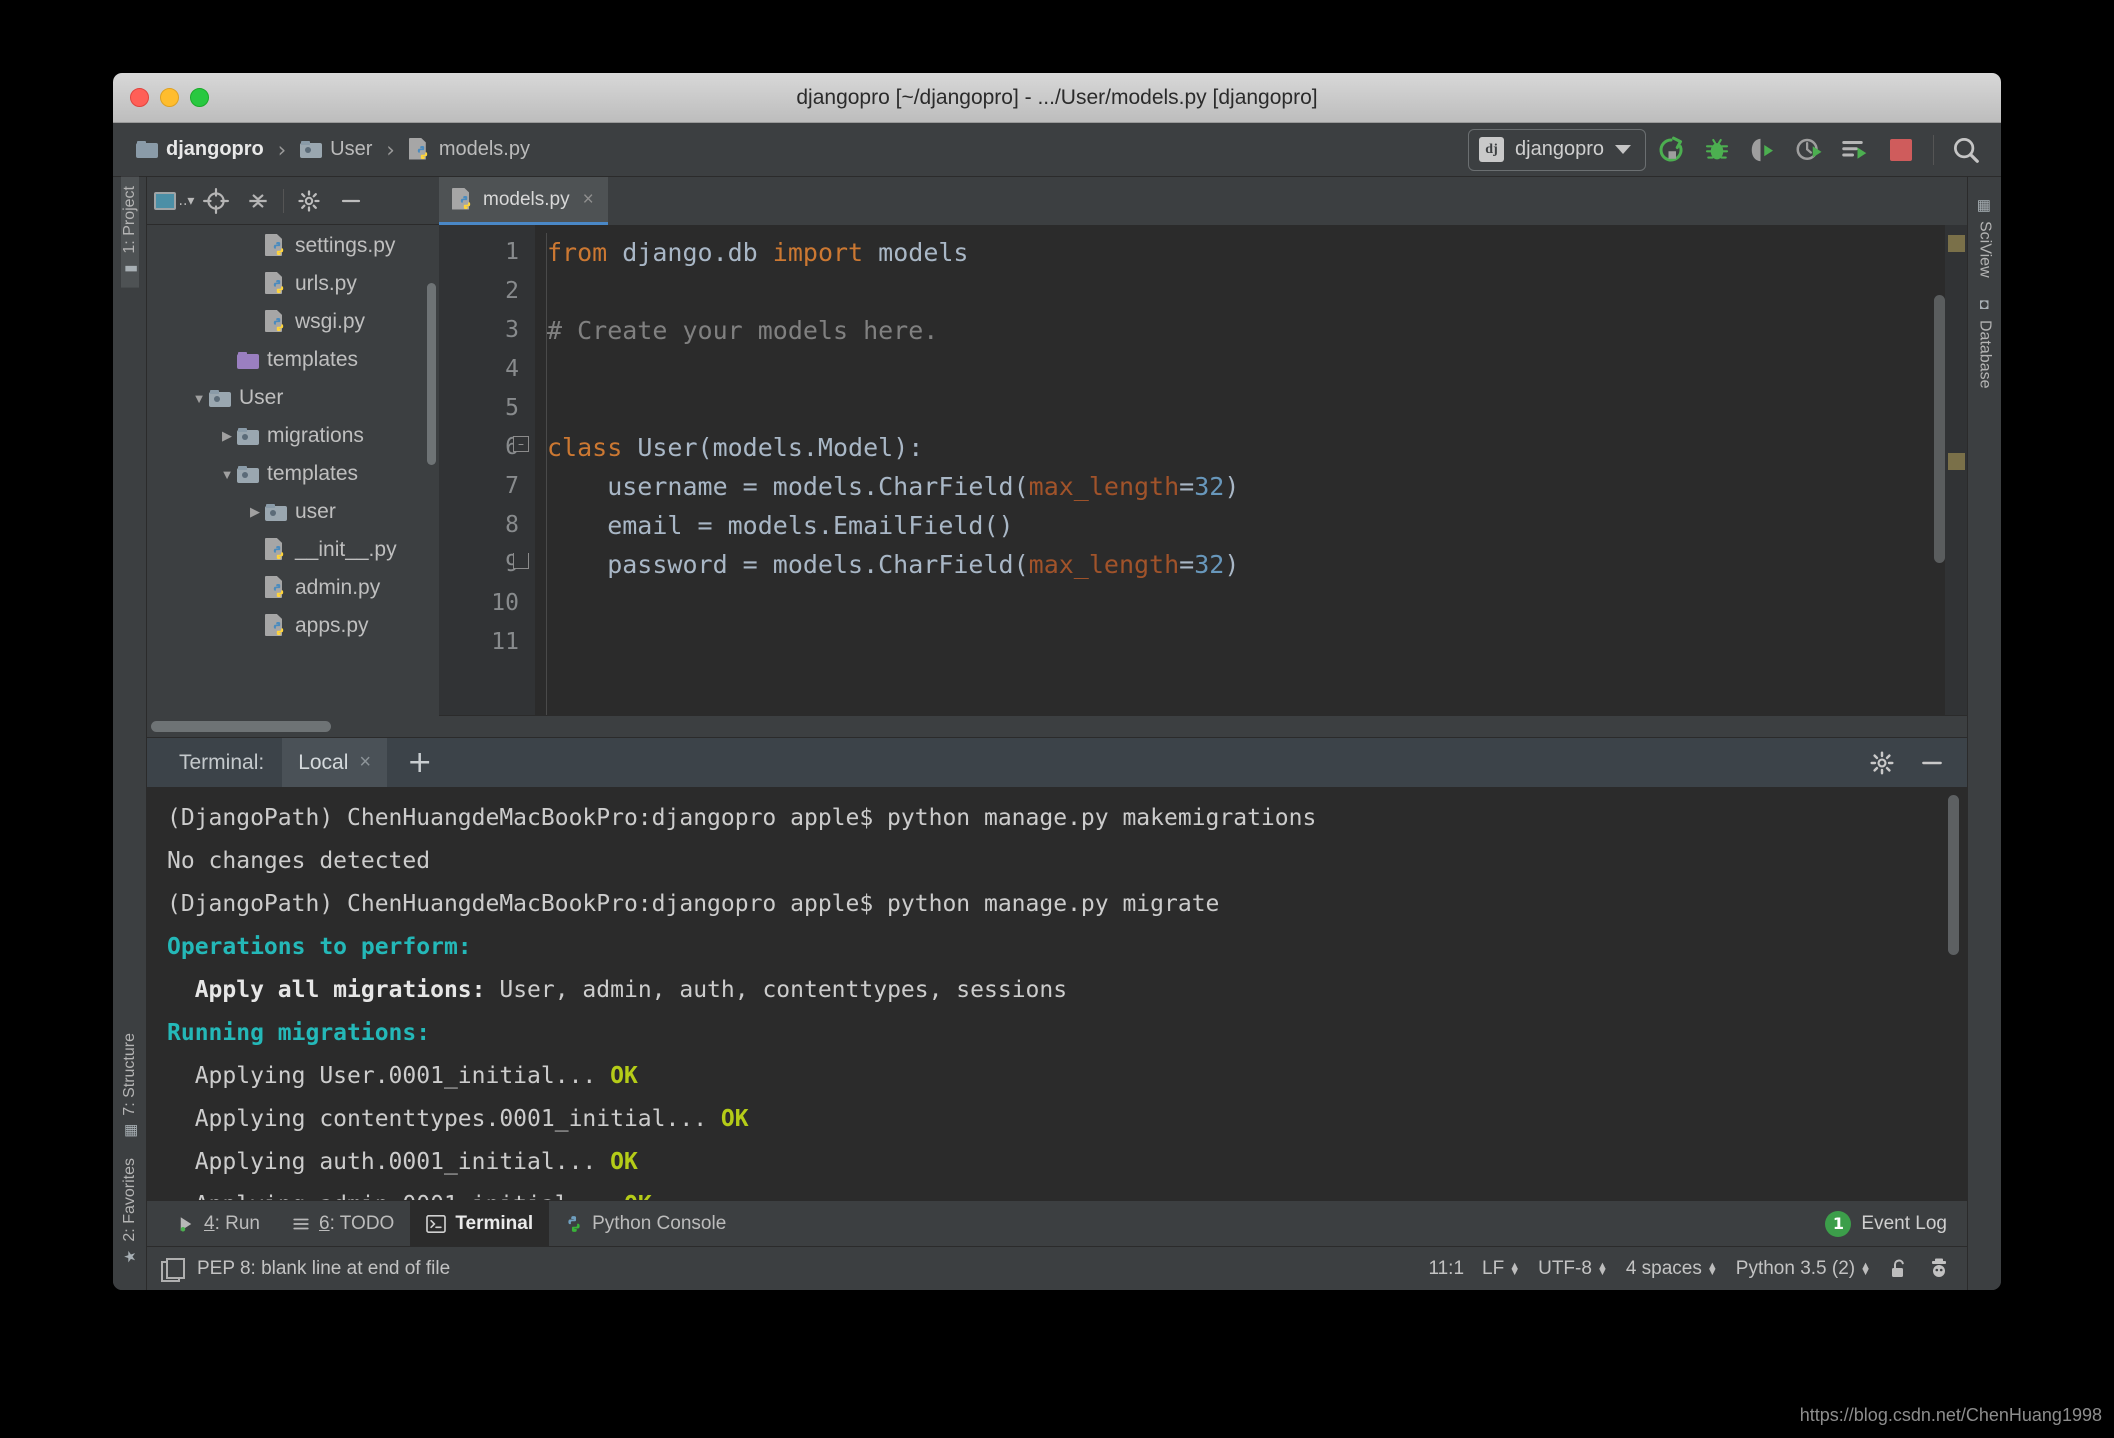 The image size is (2114, 1438). I want to click on editor-tab-models-py: models.py ×, so click(523, 201).